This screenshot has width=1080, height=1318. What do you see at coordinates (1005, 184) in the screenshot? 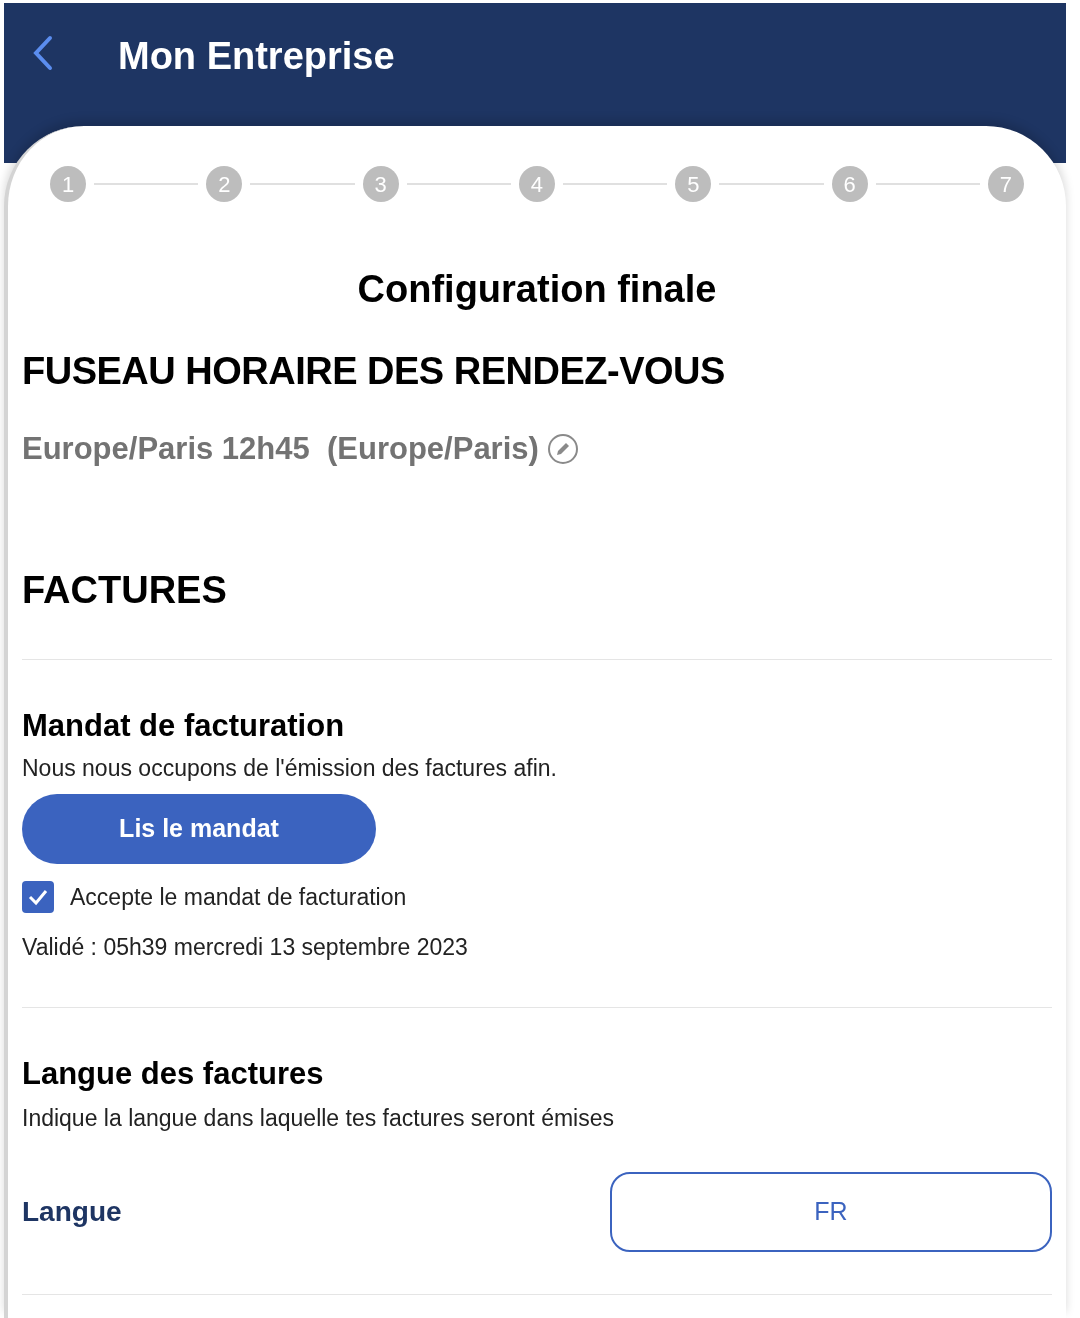
I see `step-indicator: 7` at bounding box center [1005, 184].